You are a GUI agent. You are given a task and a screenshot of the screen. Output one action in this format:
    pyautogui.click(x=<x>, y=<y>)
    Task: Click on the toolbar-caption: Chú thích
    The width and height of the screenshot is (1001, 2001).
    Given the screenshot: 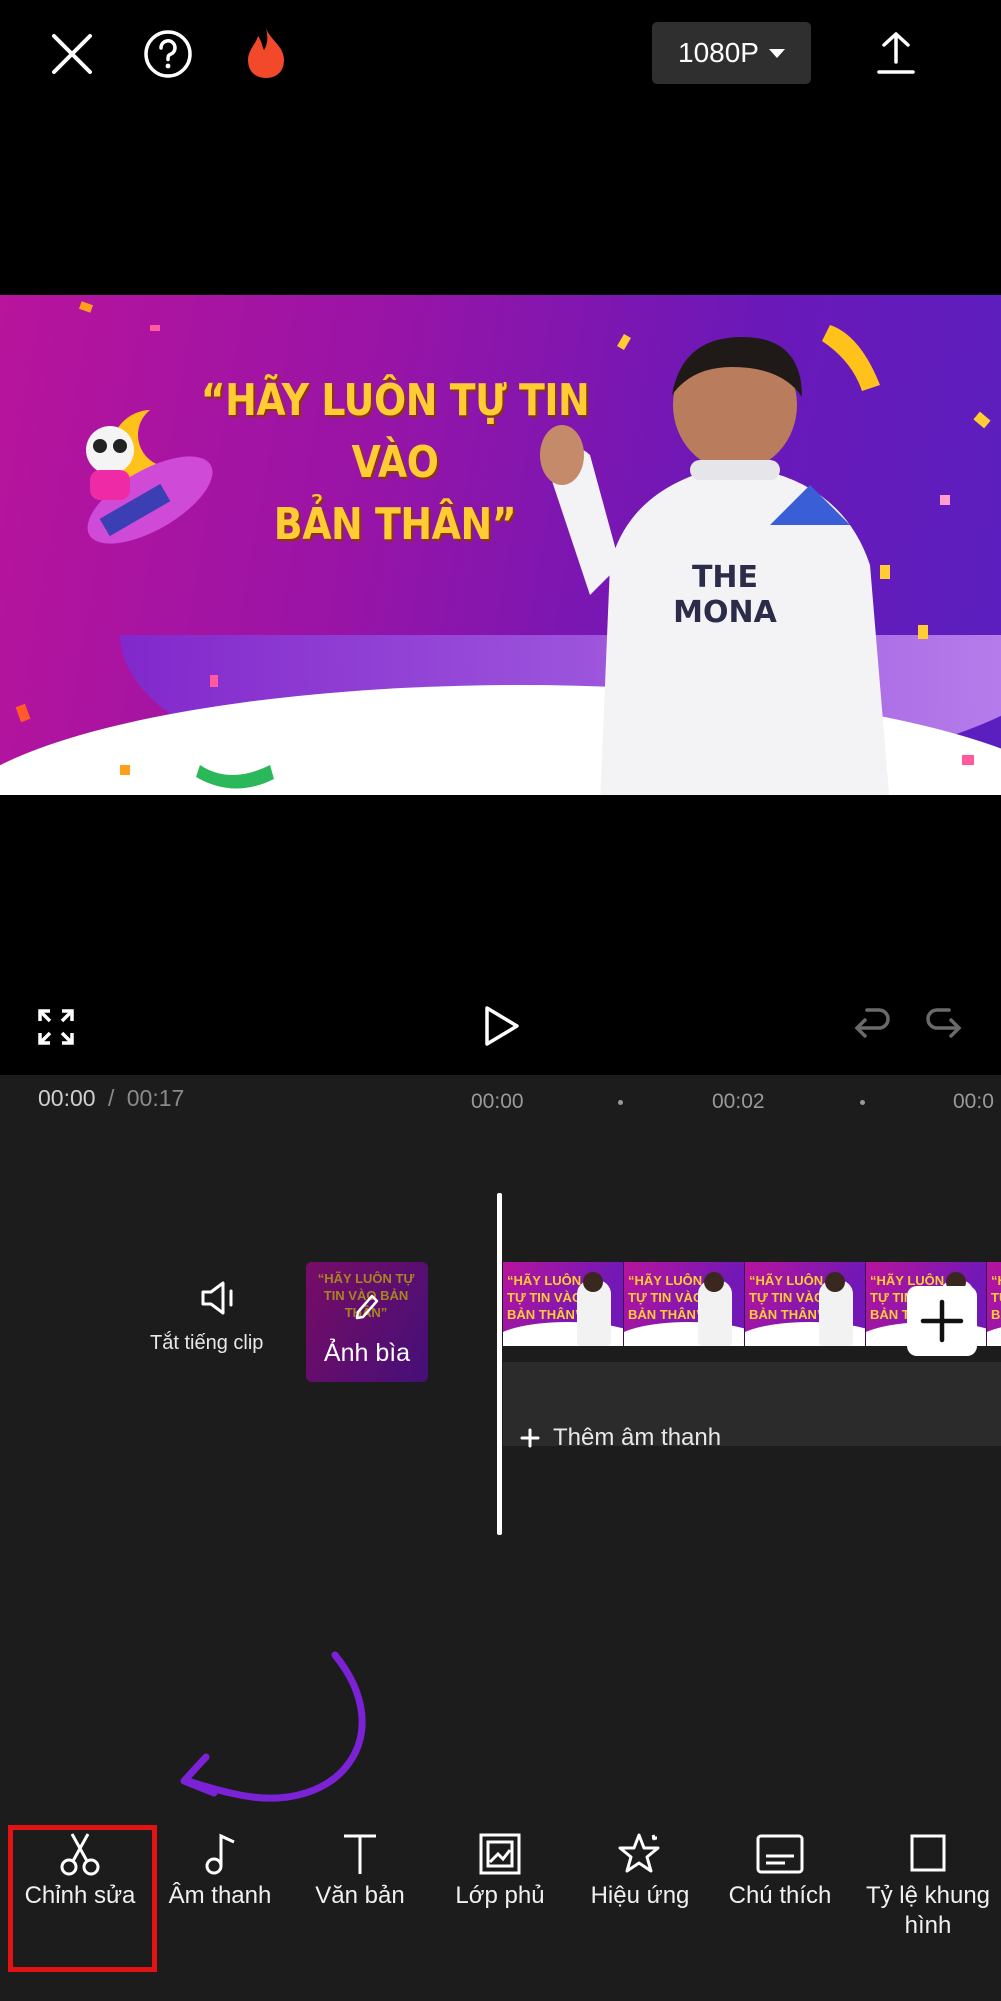 What is the action you would take?
    pyautogui.click(x=780, y=1871)
    